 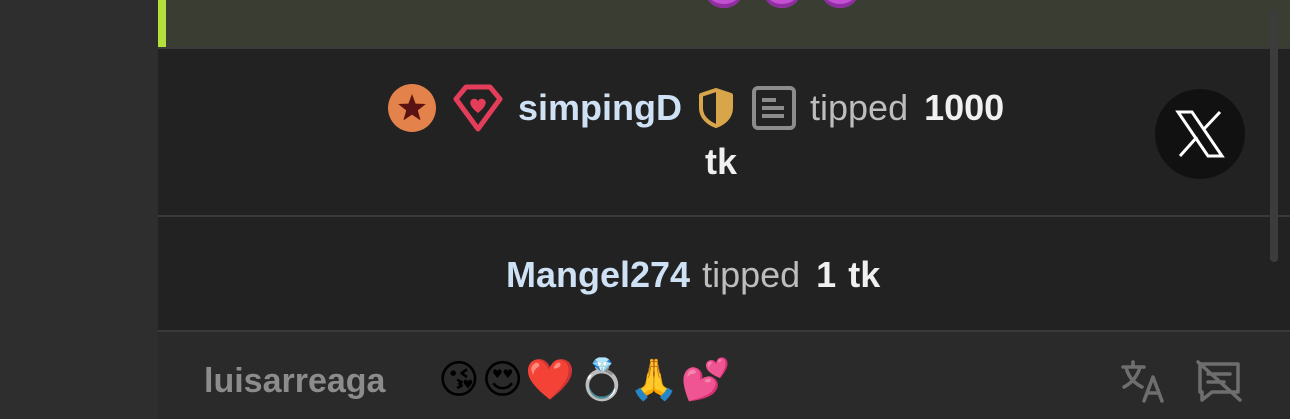 What do you see at coordinates (1274, 136) in the screenshot?
I see `chat-scrollbar` at bounding box center [1274, 136].